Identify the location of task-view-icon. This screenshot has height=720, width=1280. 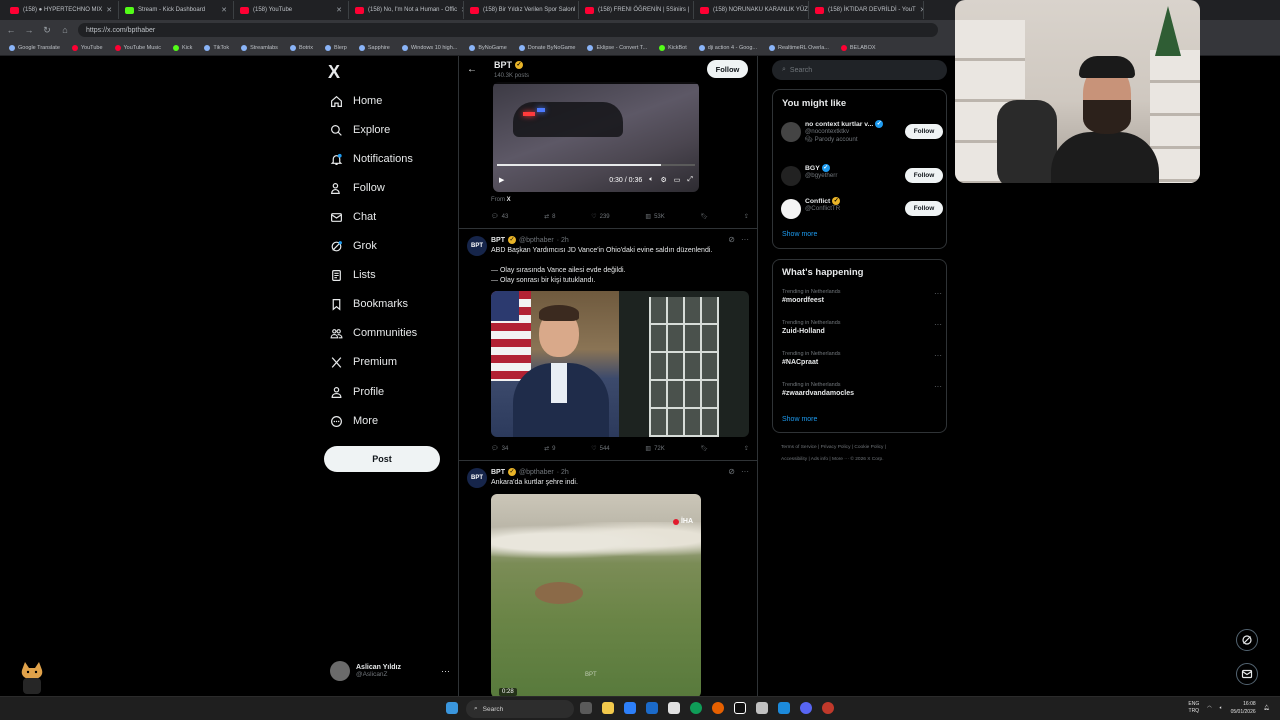
(586, 708).